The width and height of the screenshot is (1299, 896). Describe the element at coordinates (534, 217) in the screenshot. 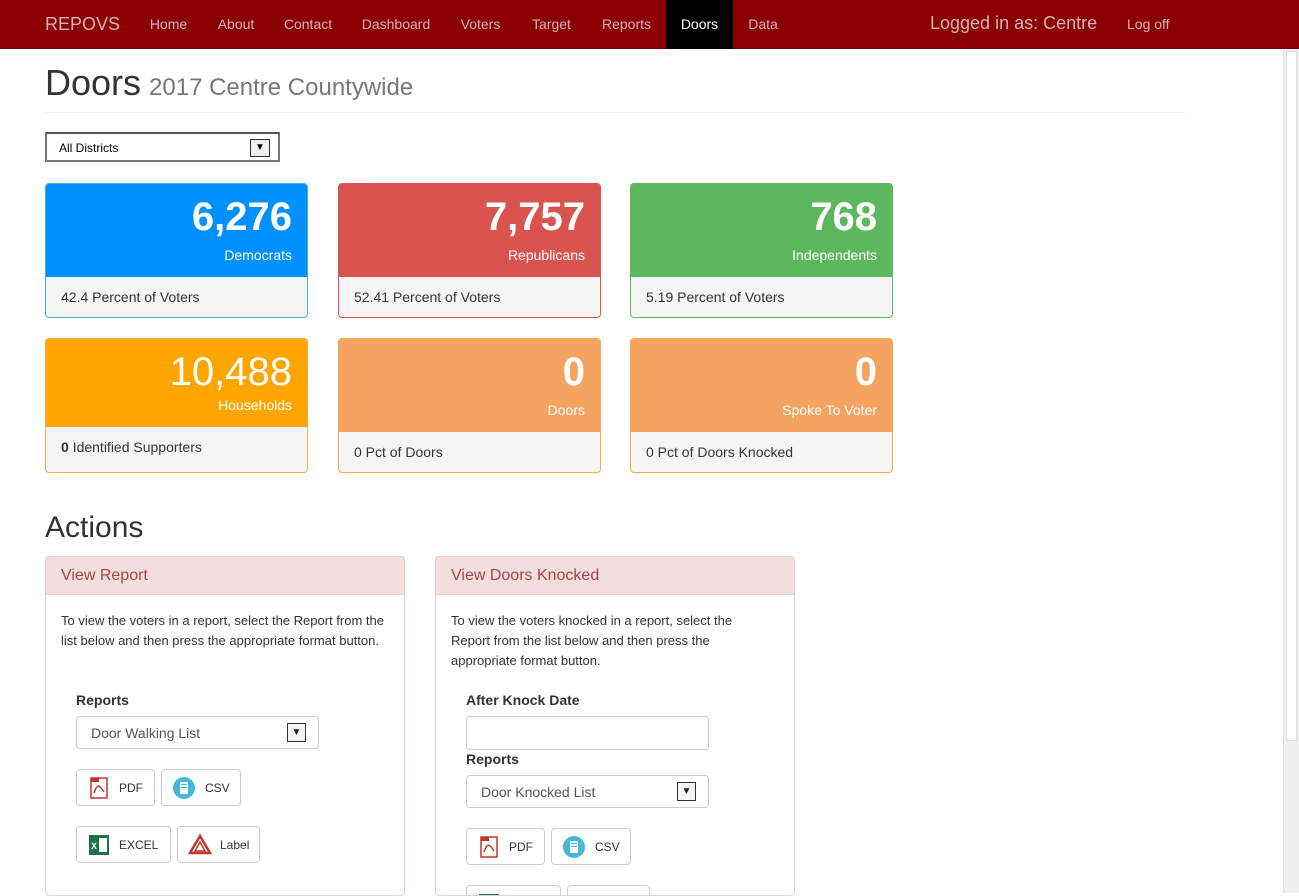

I see `stat-number: 7,757` at that location.